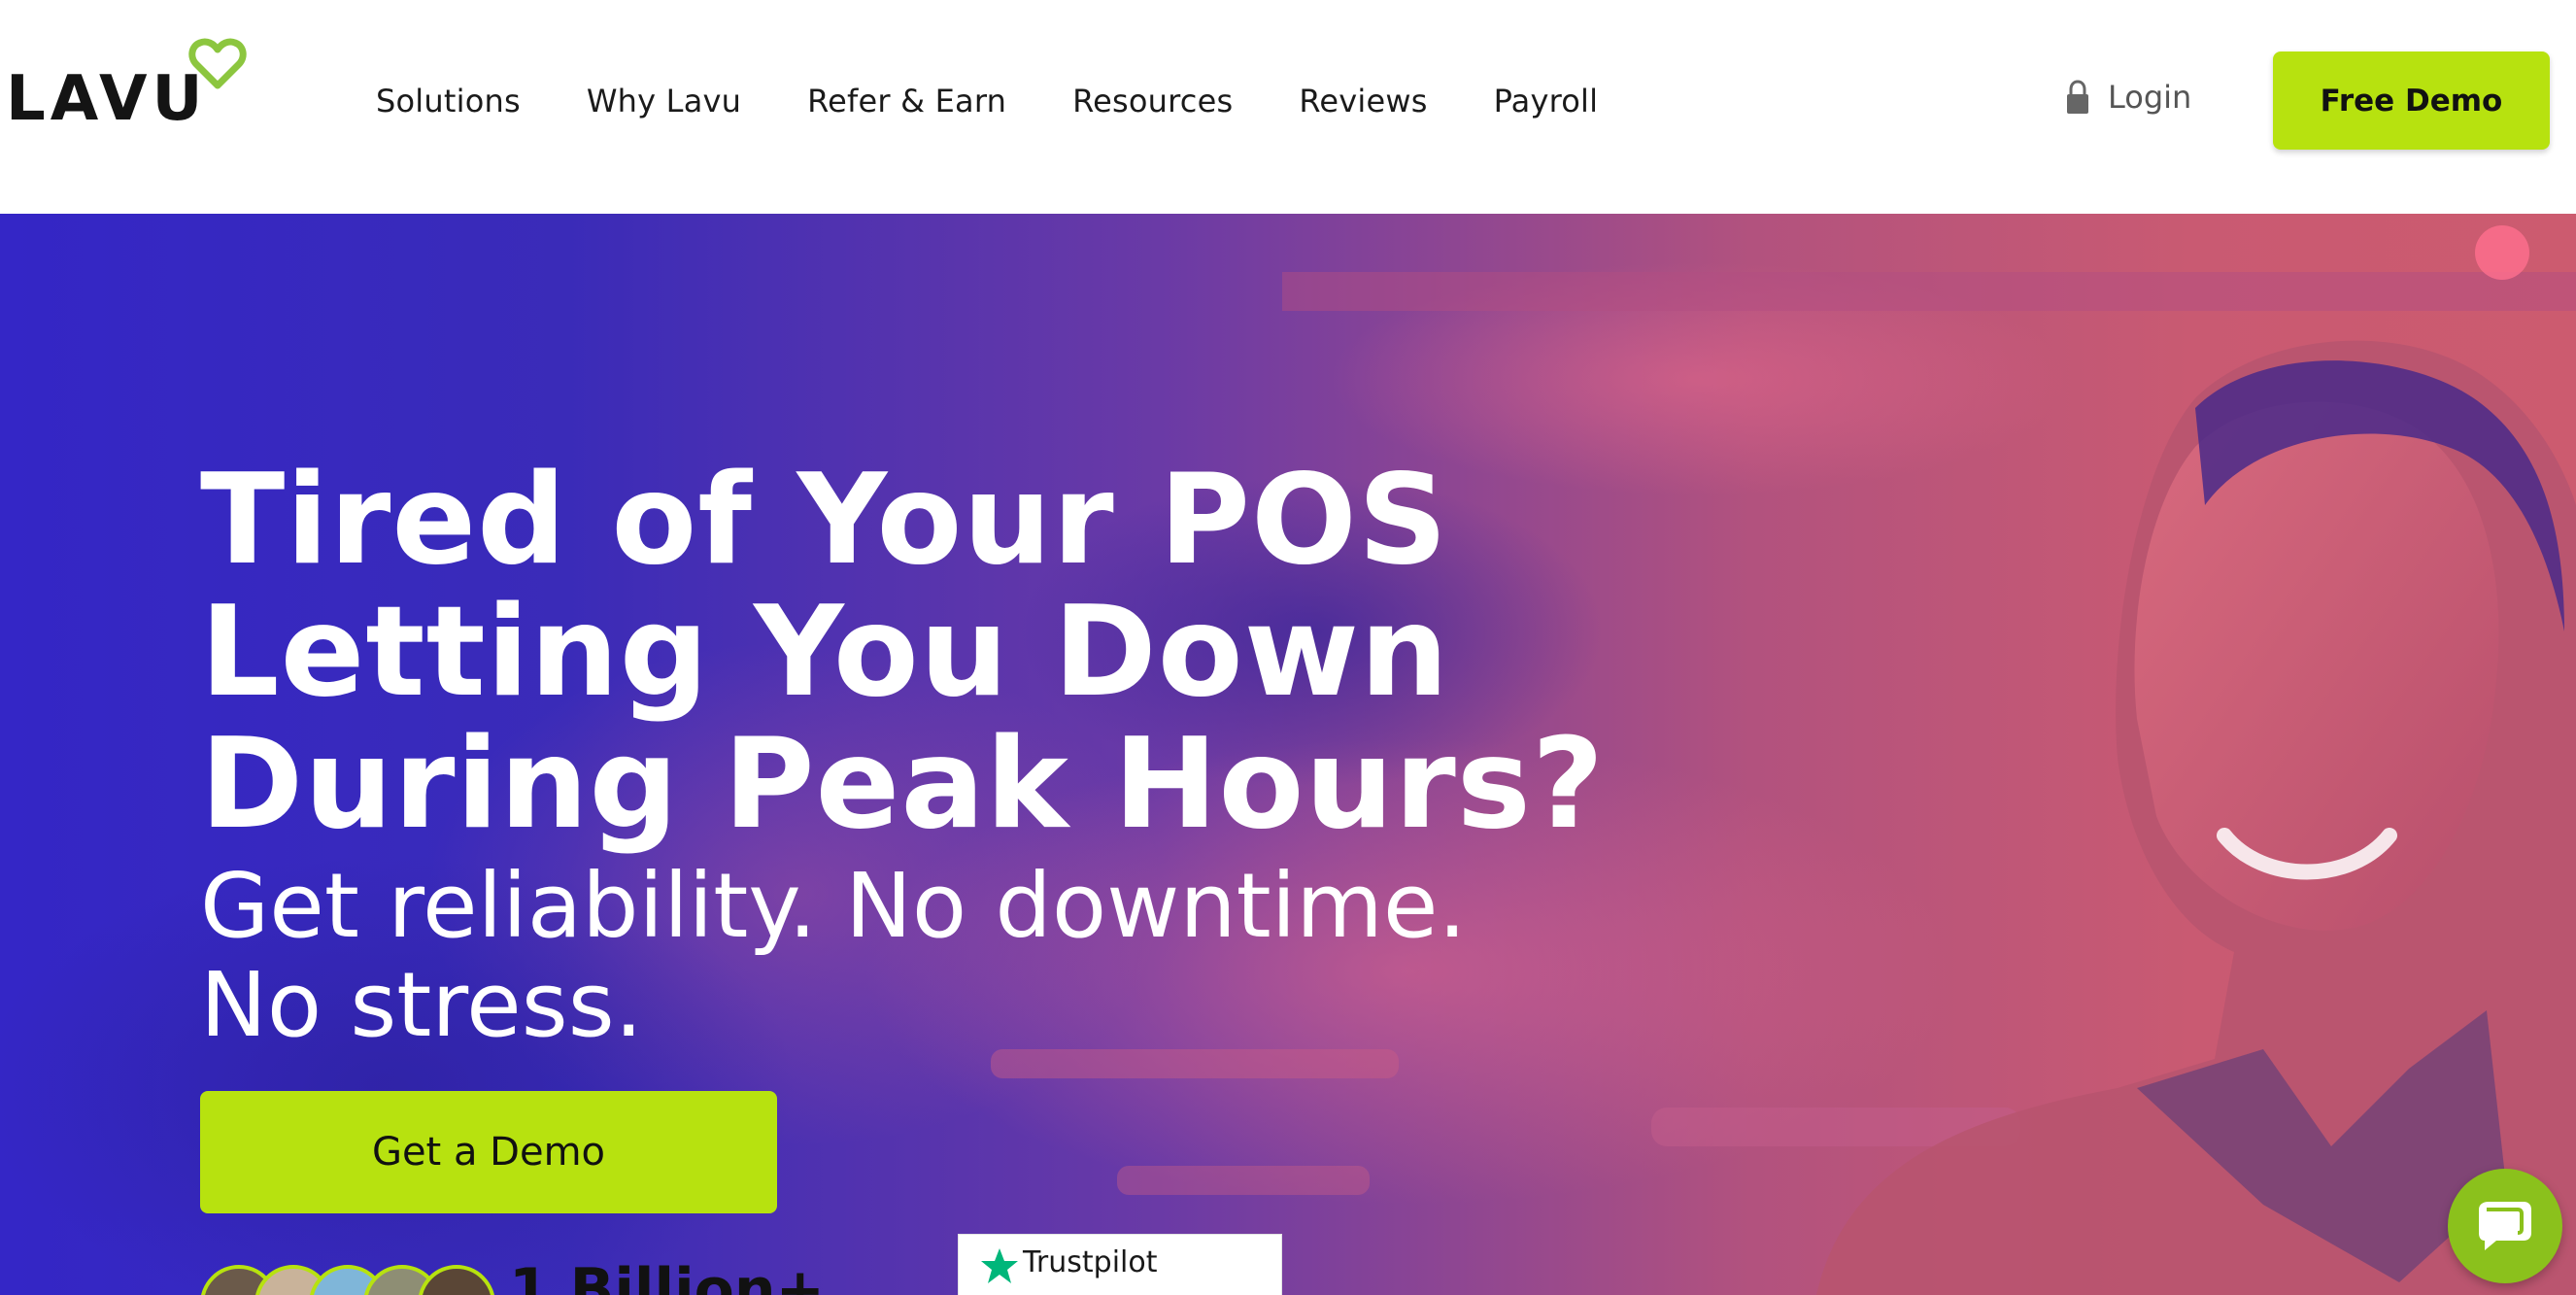 The width and height of the screenshot is (2576, 1295). I want to click on customer-avatars, so click(350, 1280).